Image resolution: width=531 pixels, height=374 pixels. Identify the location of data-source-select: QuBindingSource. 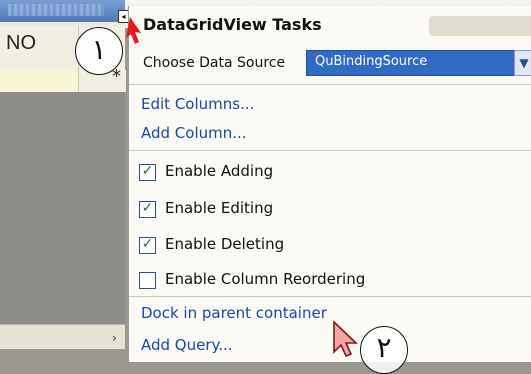
(418, 63).